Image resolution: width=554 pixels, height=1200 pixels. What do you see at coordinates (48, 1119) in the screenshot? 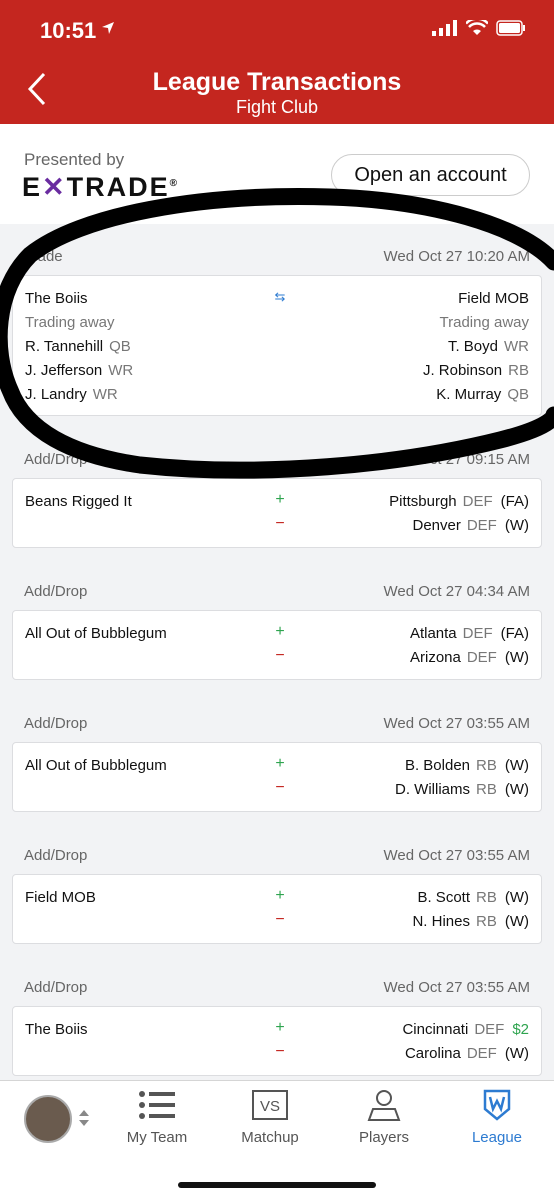
I see `user-avatar` at bounding box center [48, 1119].